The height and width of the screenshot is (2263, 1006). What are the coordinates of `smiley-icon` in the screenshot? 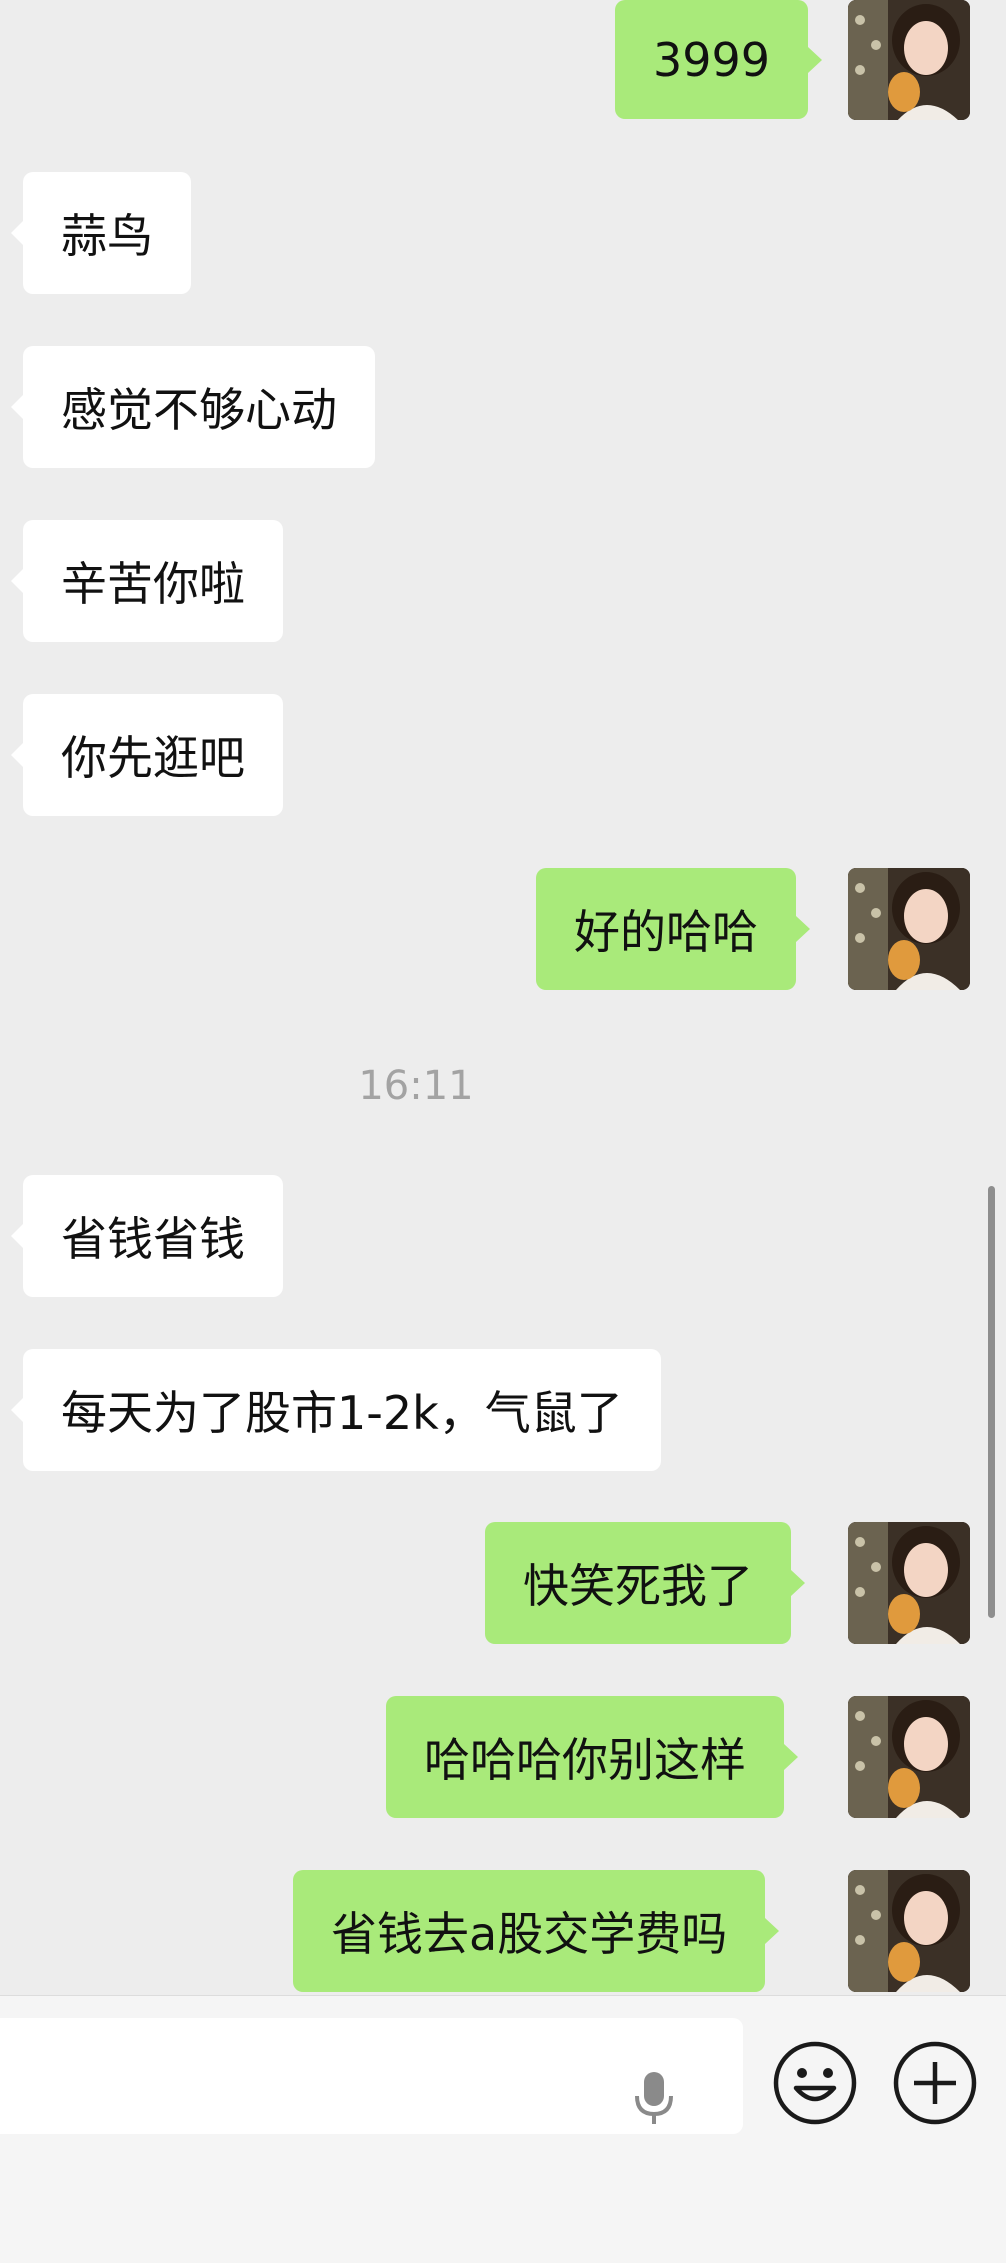 It's located at (815, 2083).